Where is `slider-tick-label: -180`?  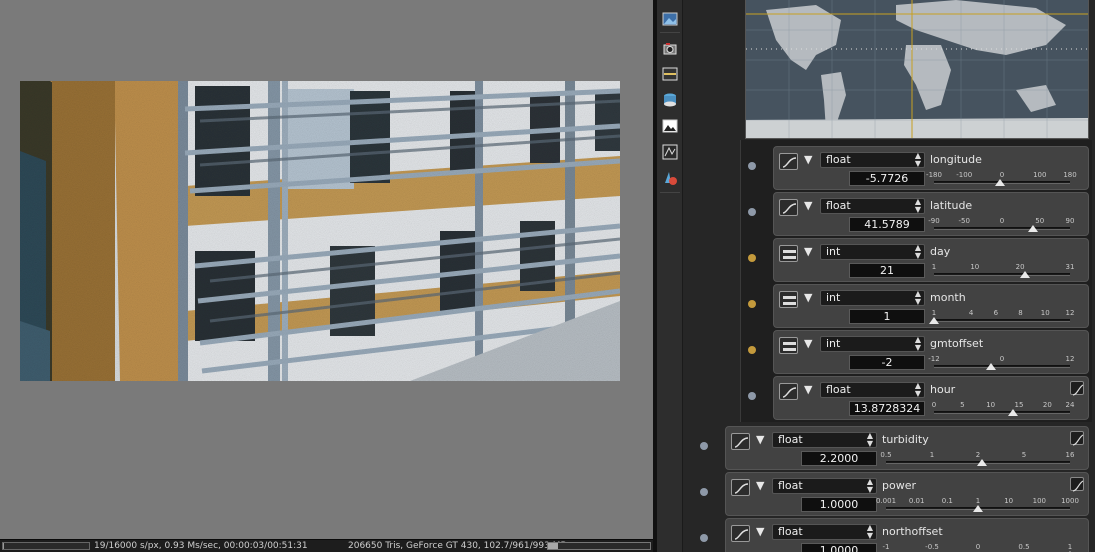 slider-tick-label: -180 is located at coordinates (934, 175).